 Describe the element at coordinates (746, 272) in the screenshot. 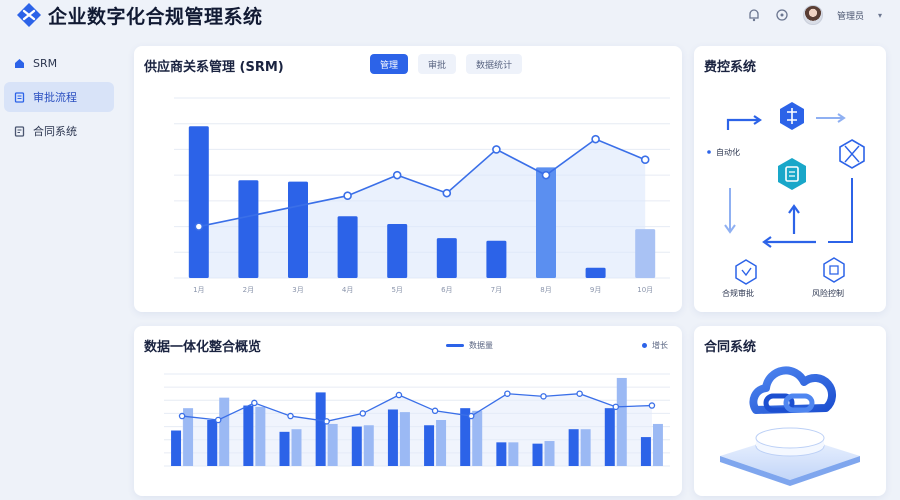

I see `compliance-icon` at that location.